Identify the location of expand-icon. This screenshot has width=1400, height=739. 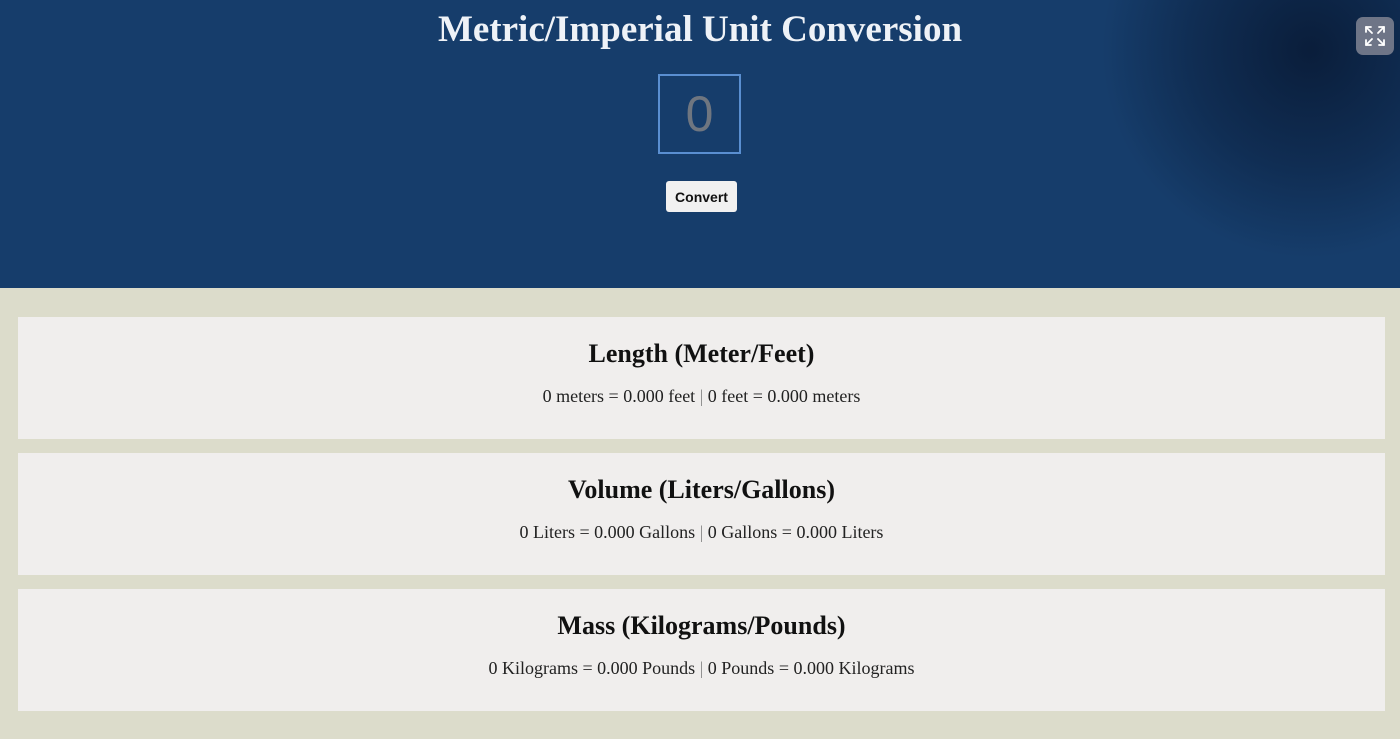
(1375, 36).